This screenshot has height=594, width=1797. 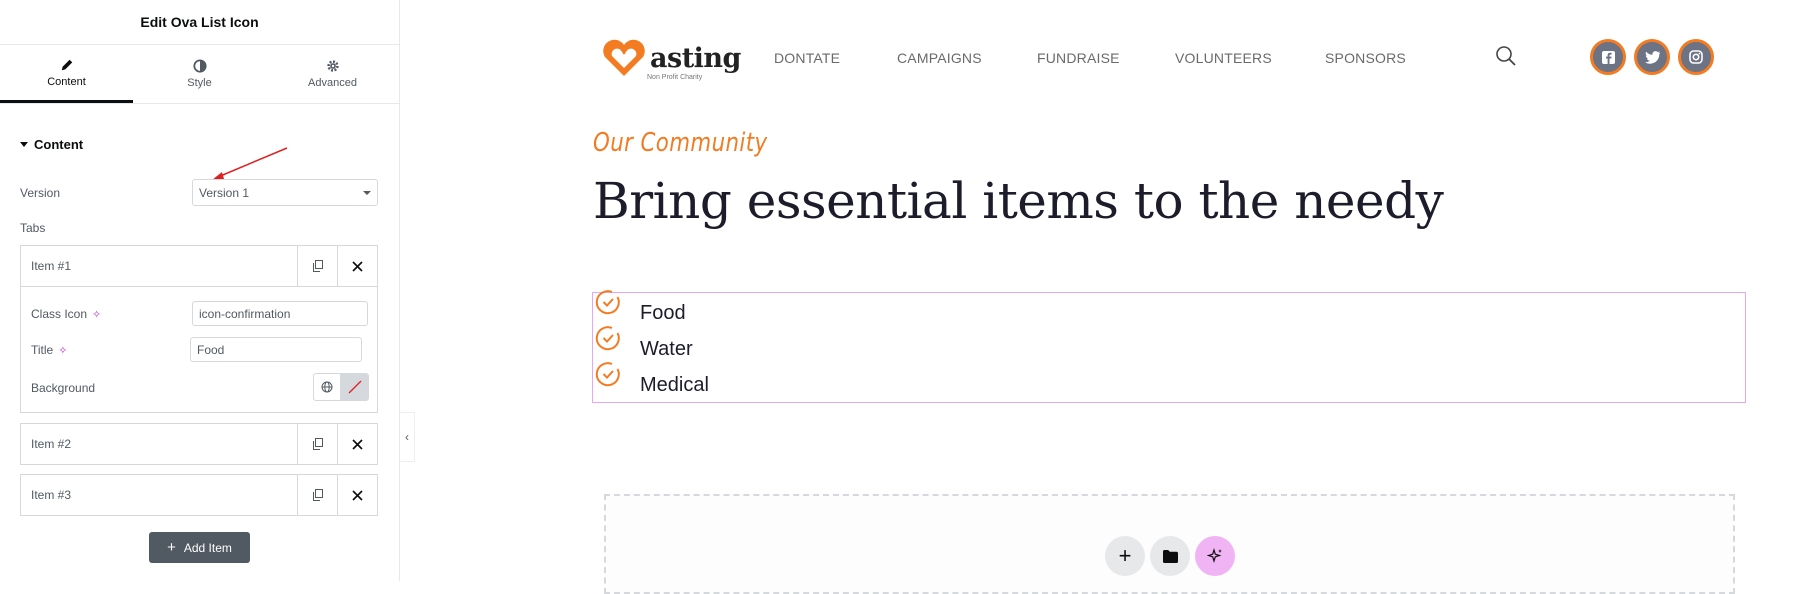 I want to click on collapse-panel-button: ‹, so click(x=407, y=437).